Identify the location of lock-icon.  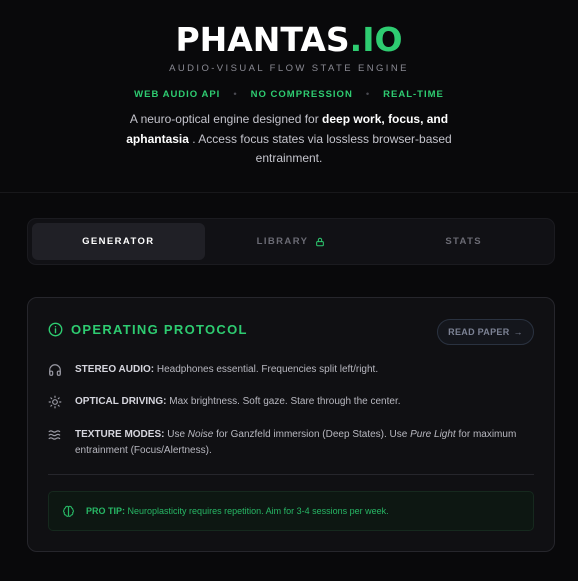
(320, 242).